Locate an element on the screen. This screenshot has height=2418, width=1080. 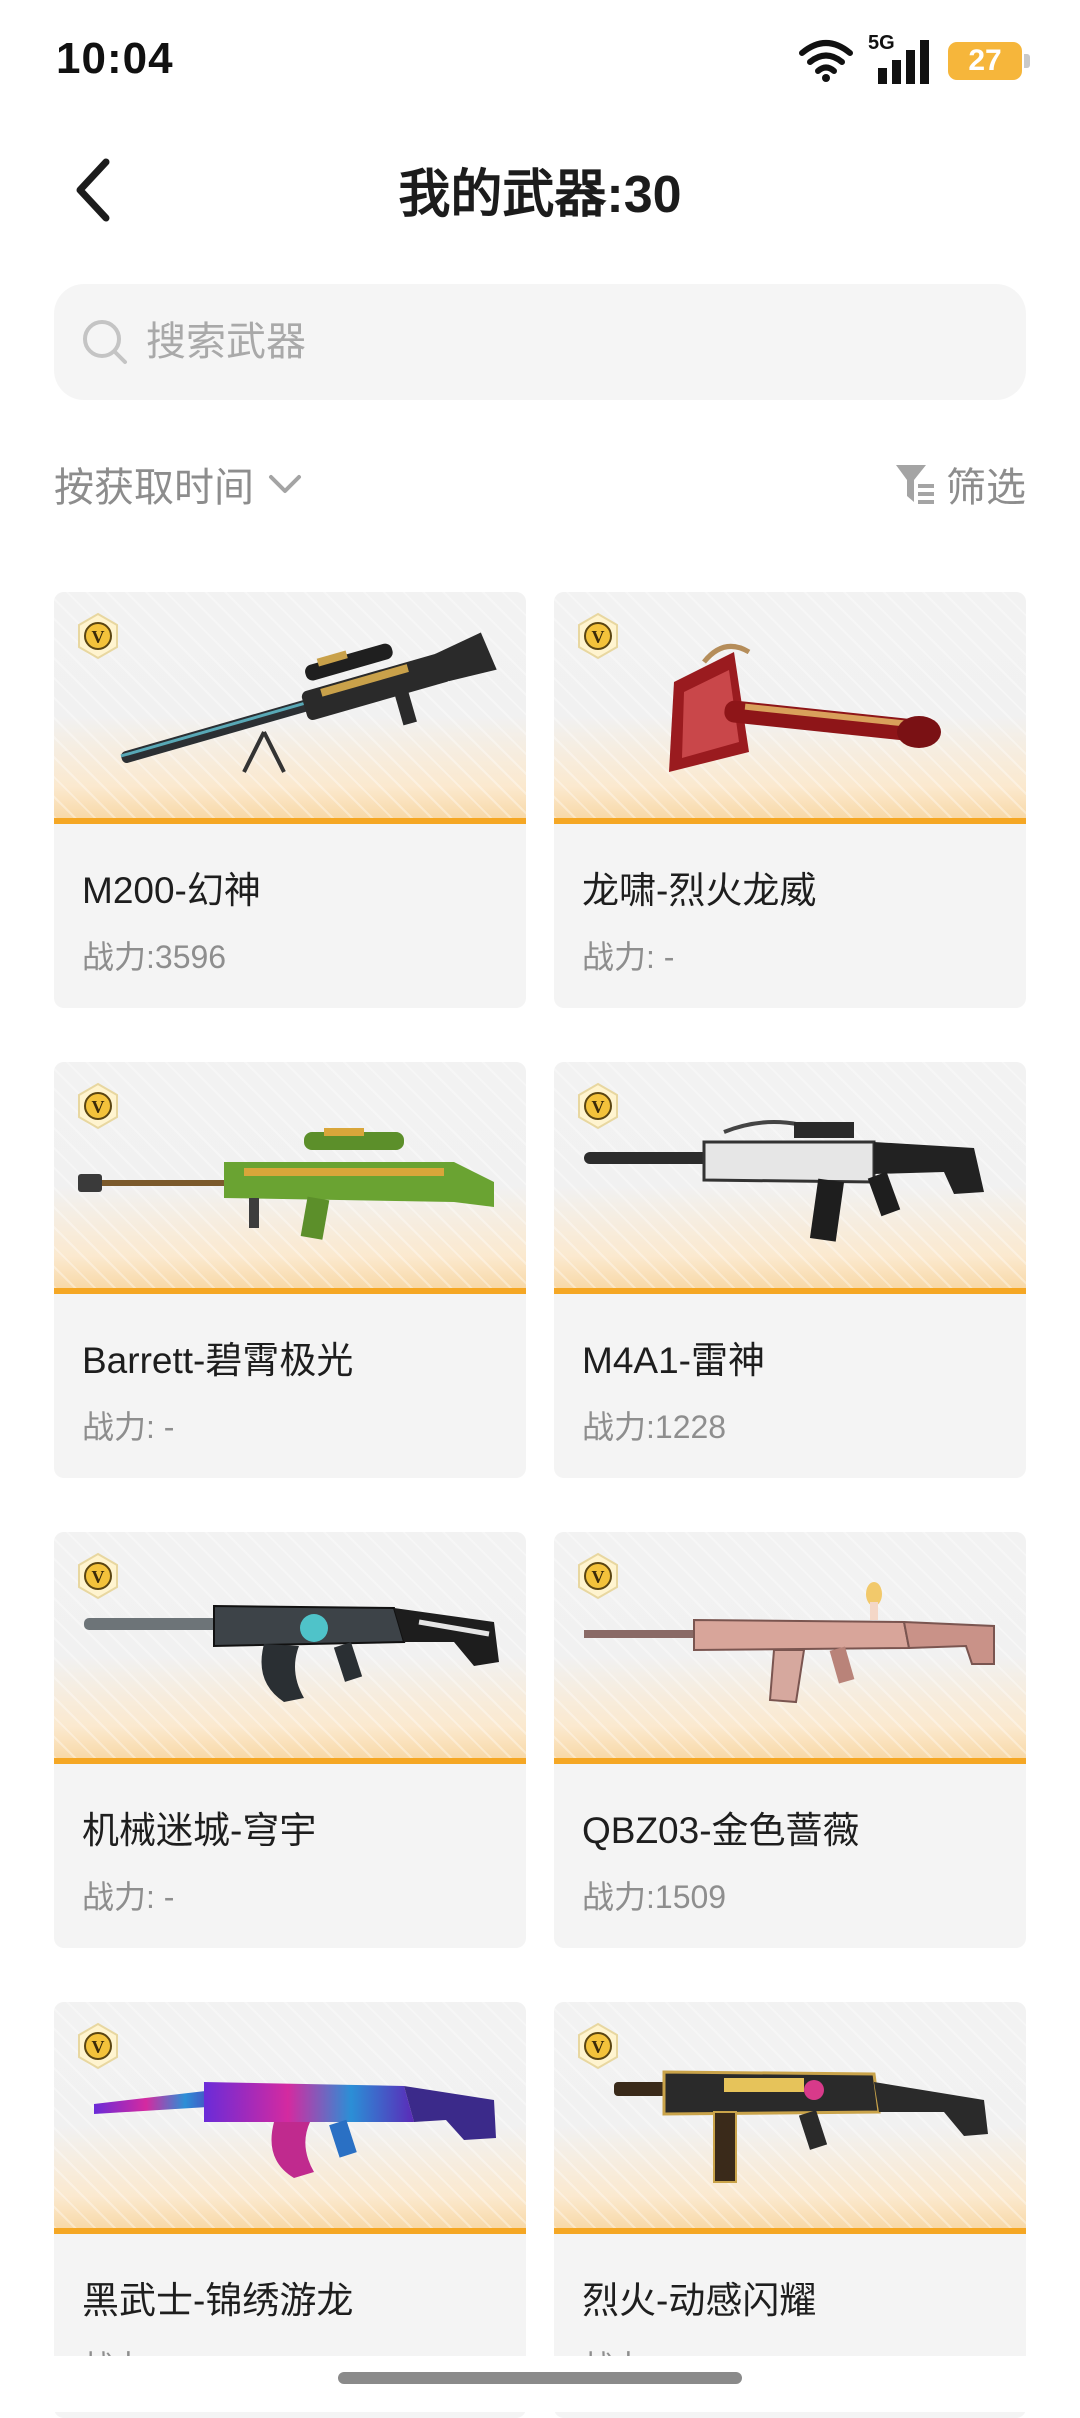
sort-dropdown: 按获取时间 is located at coordinates (178, 484).